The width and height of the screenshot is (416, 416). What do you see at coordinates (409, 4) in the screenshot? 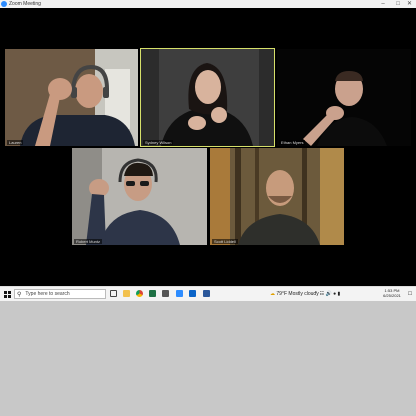
I see `close-button: ✕` at bounding box center [409, 4].